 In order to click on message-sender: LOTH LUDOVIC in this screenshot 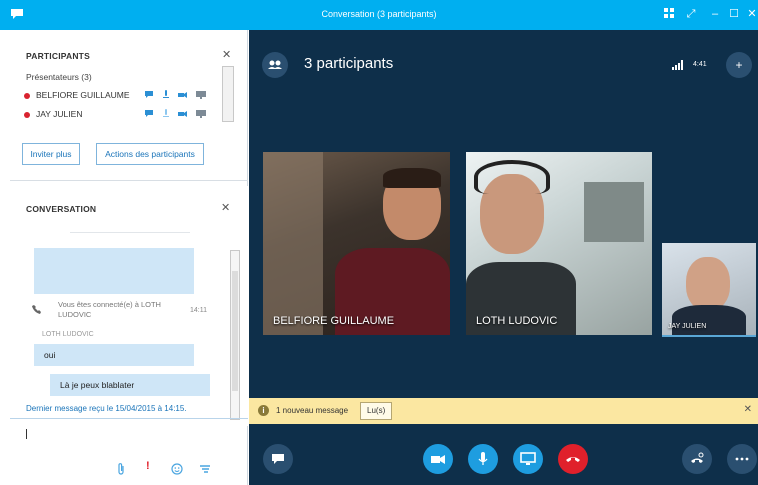, I will do `click(68, 334)`.